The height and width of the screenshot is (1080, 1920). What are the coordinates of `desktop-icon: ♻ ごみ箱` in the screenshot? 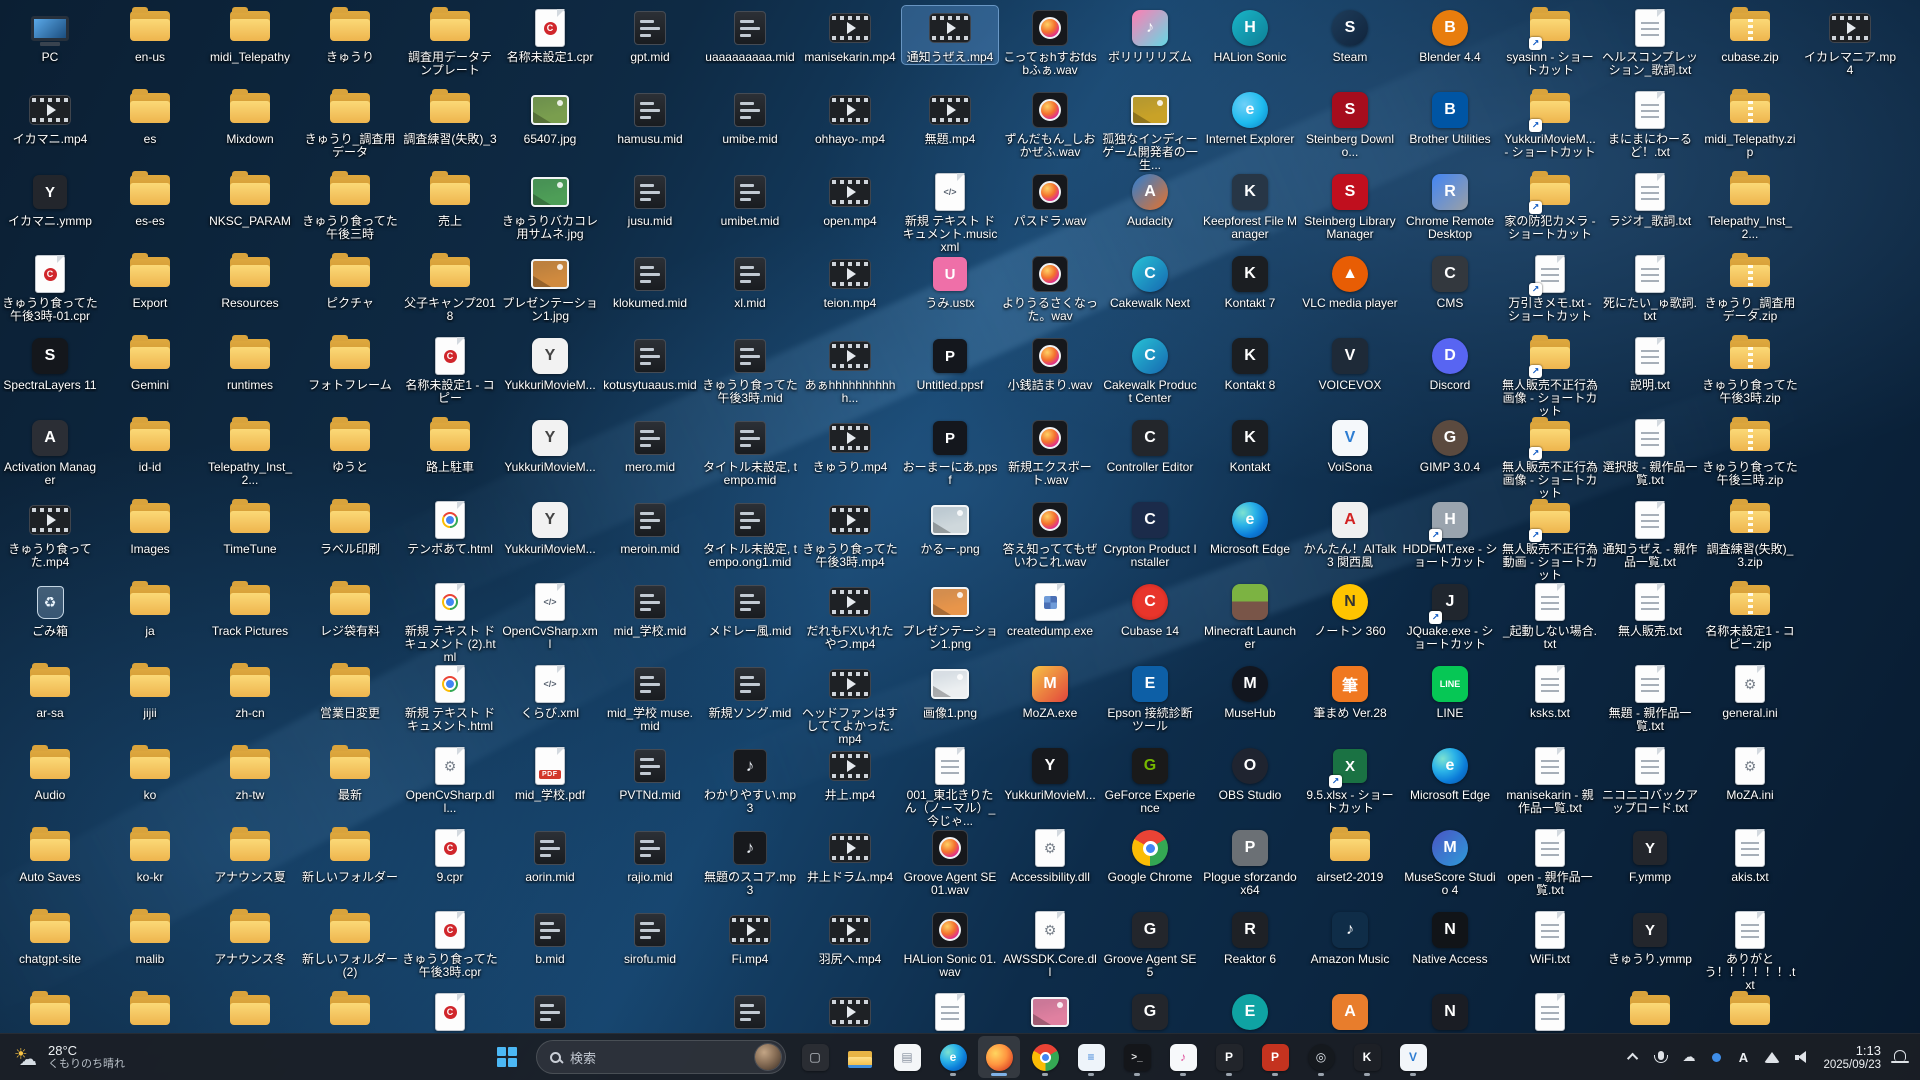 It's located at (50, 609).